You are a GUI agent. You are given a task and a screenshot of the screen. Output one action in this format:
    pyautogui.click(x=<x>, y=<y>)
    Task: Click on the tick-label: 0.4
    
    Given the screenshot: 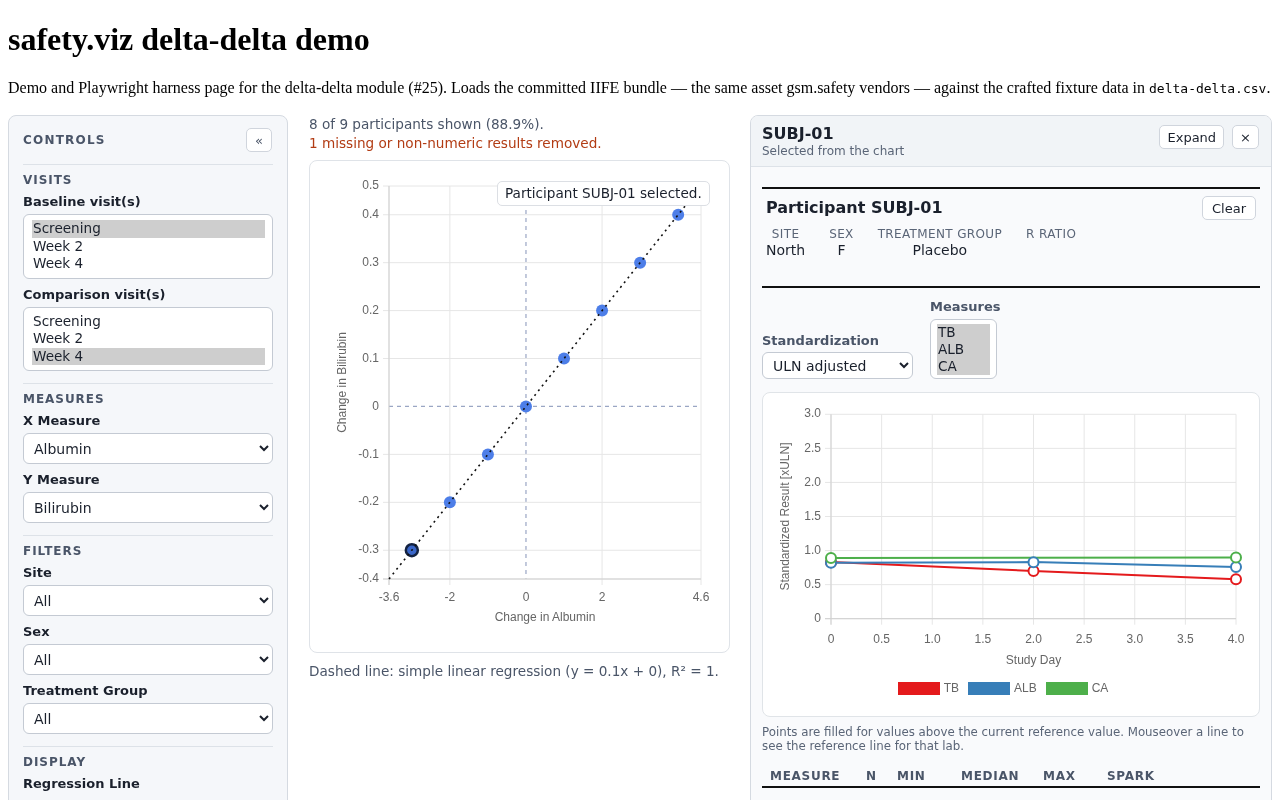 What is the action you would take?
    pyautogui.click(x=370, y=213)
    